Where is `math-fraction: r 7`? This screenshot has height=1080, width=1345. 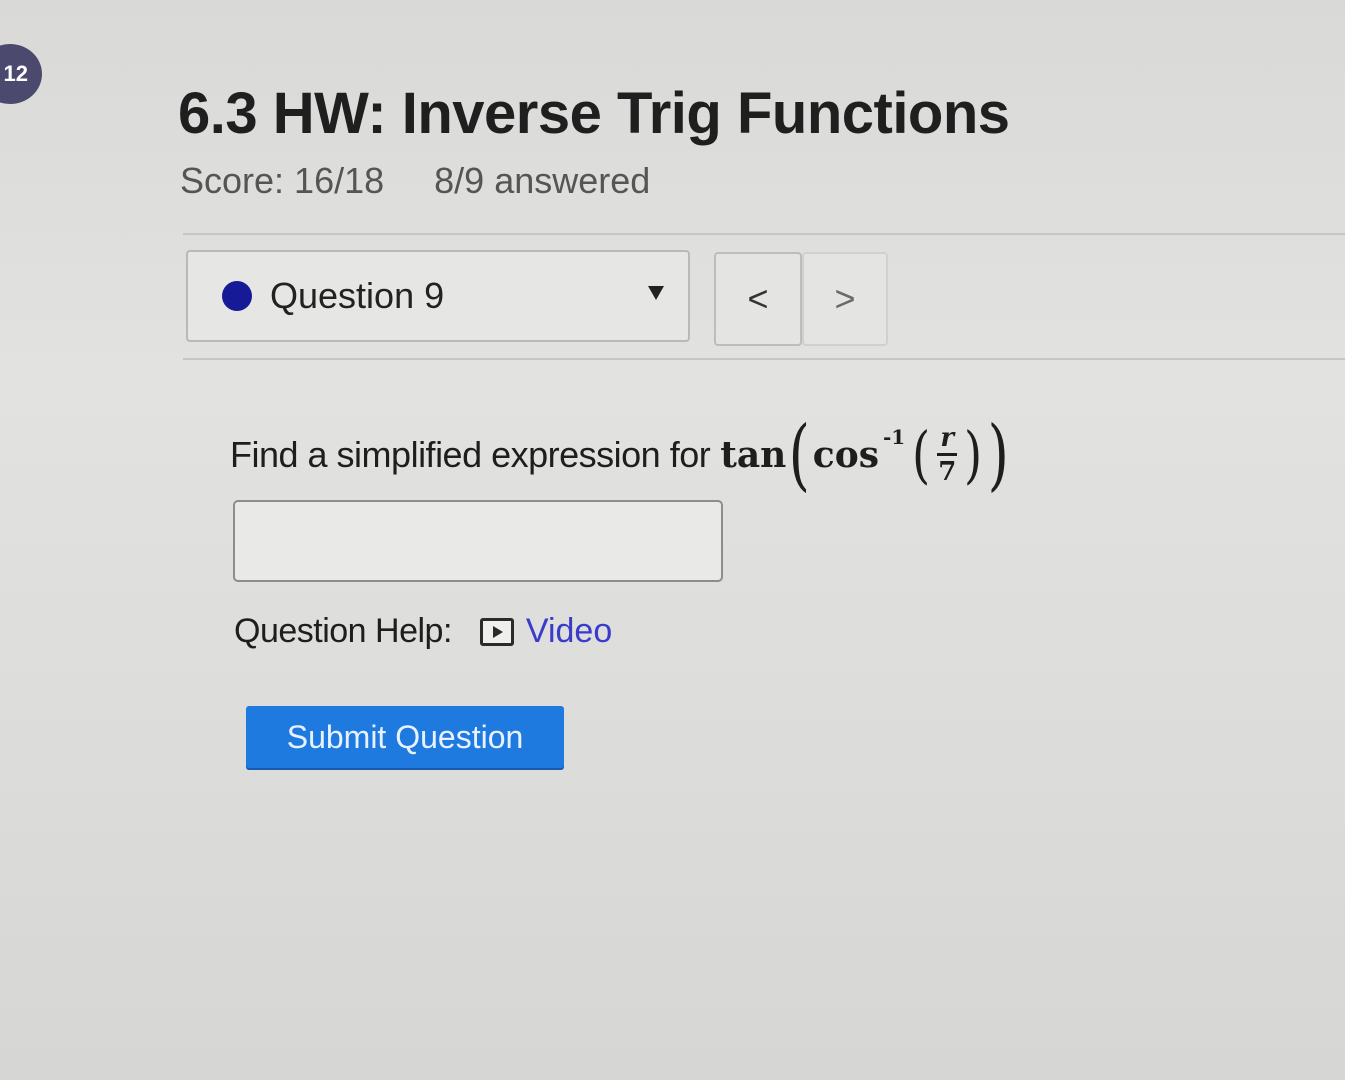 math-fraction: r 7 is located at coordinates (947, 456).